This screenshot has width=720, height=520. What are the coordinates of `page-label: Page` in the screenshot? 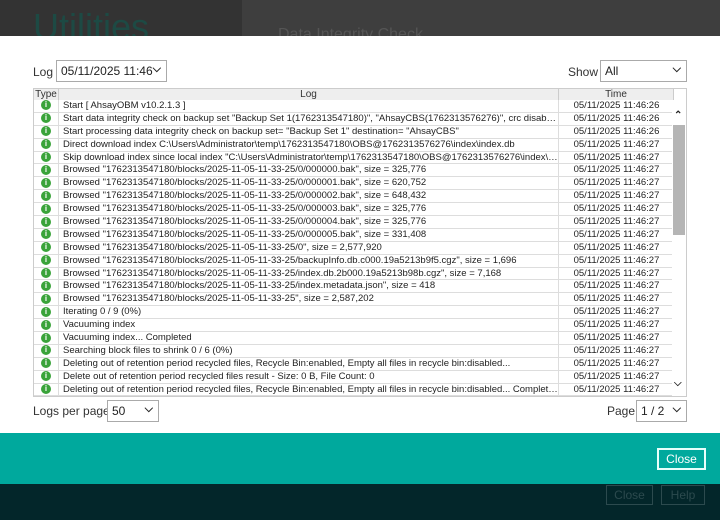 It's located at (621, 411).